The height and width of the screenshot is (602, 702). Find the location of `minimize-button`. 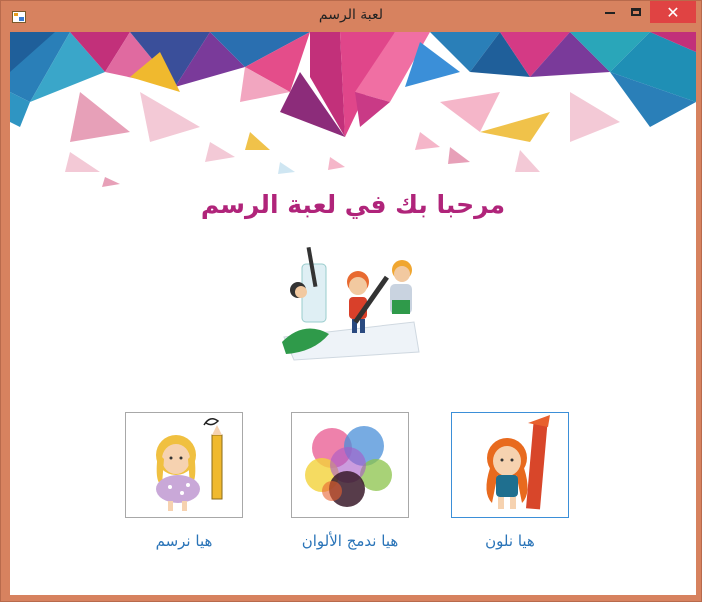

minimize-button is located at coordinates (610, 12).